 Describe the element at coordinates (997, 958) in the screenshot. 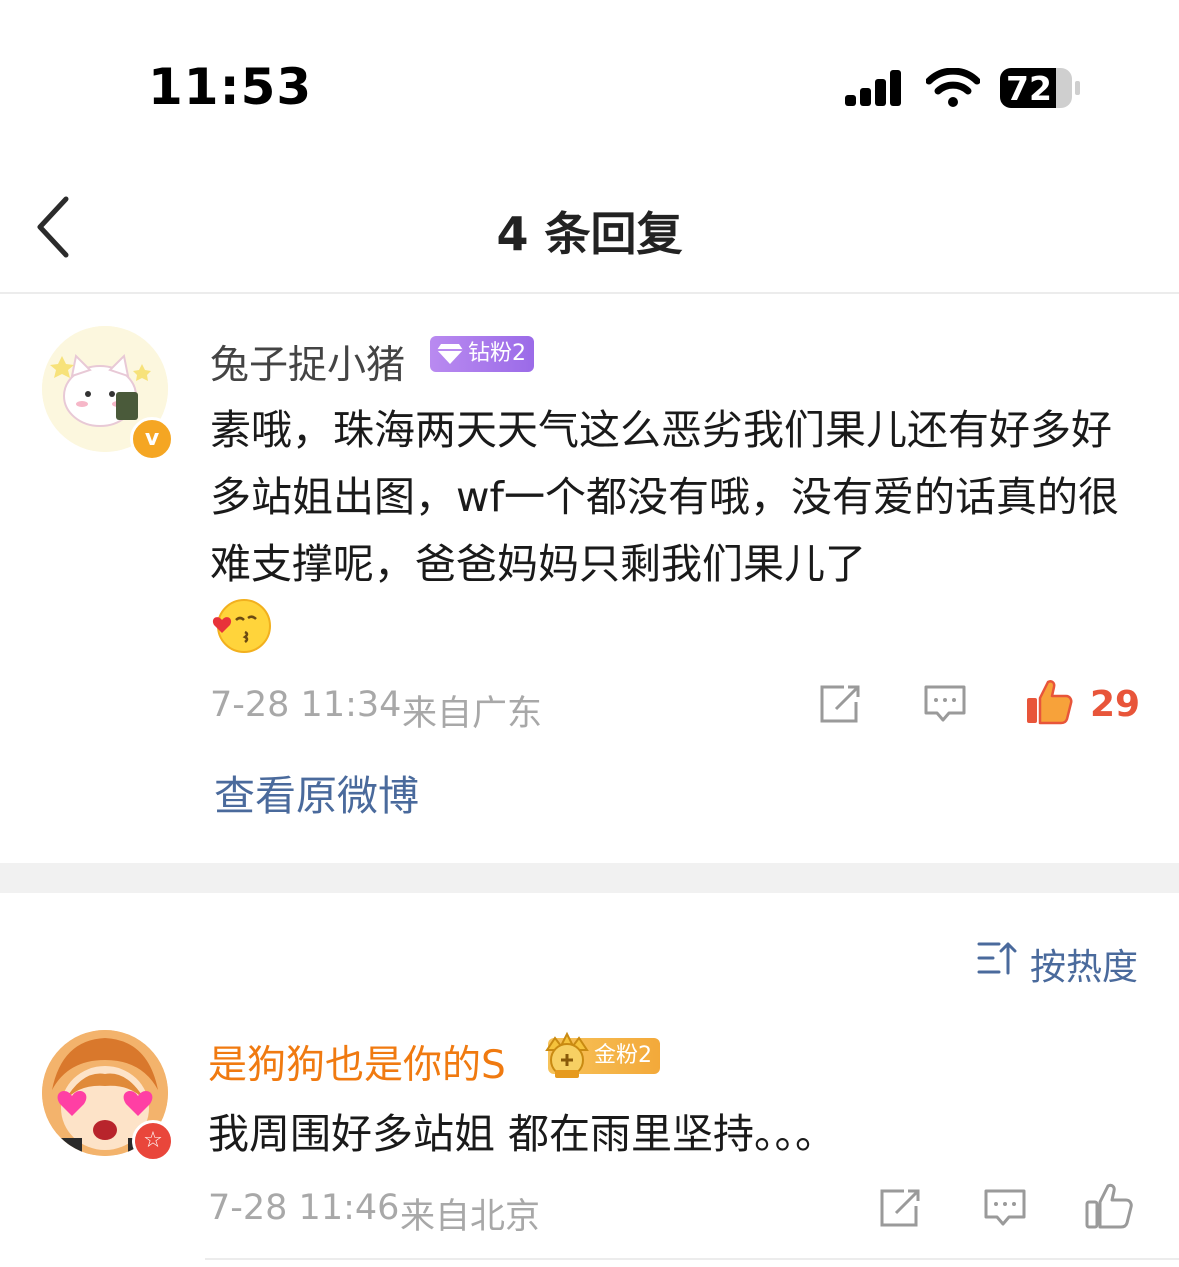

I see `sort-icon` at that location.